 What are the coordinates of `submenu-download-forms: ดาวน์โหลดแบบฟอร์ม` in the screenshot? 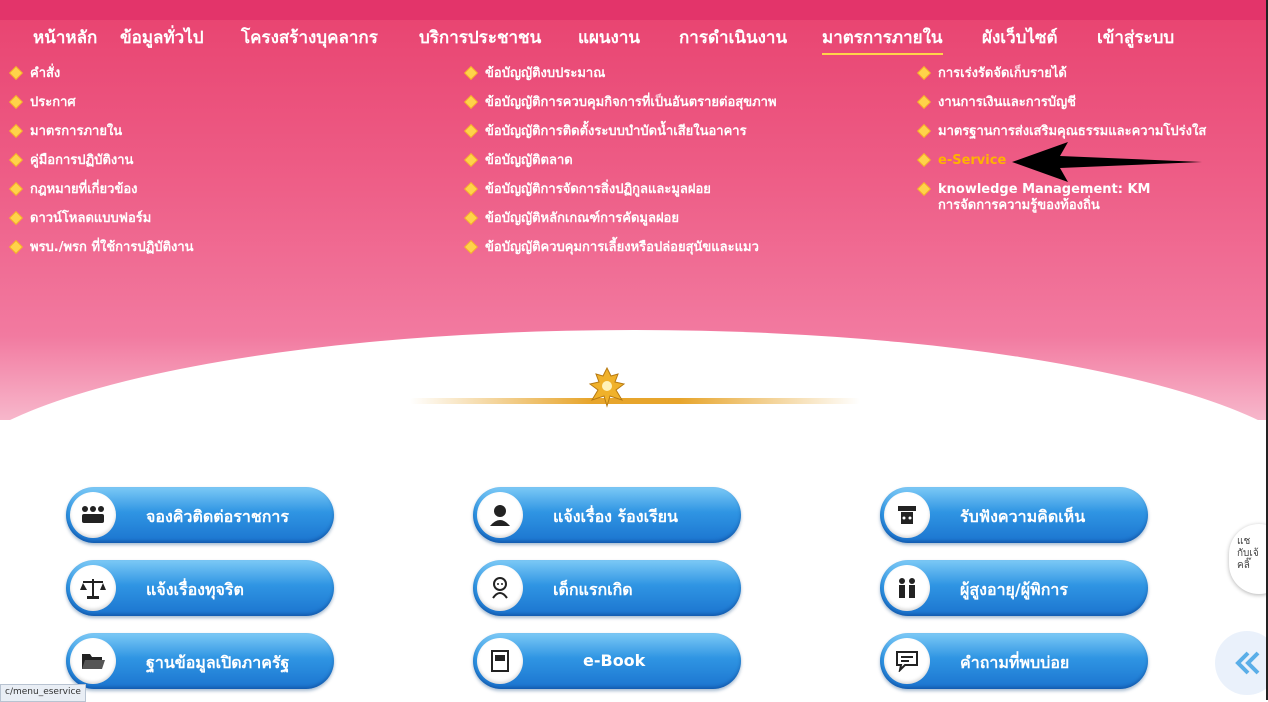 It's located at (102, 225).